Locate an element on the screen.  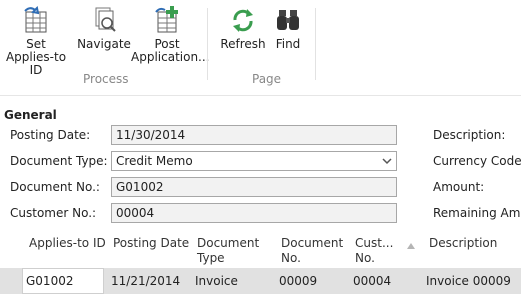
document-type-value: Credit Memo is located at coordinates (154, 161).